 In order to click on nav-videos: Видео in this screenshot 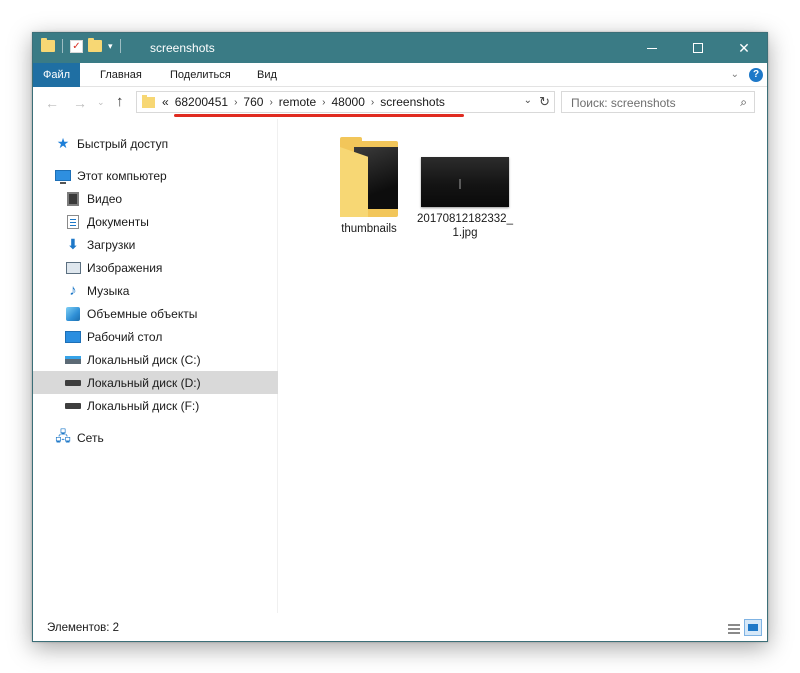, I will do `click(155, 198)`.